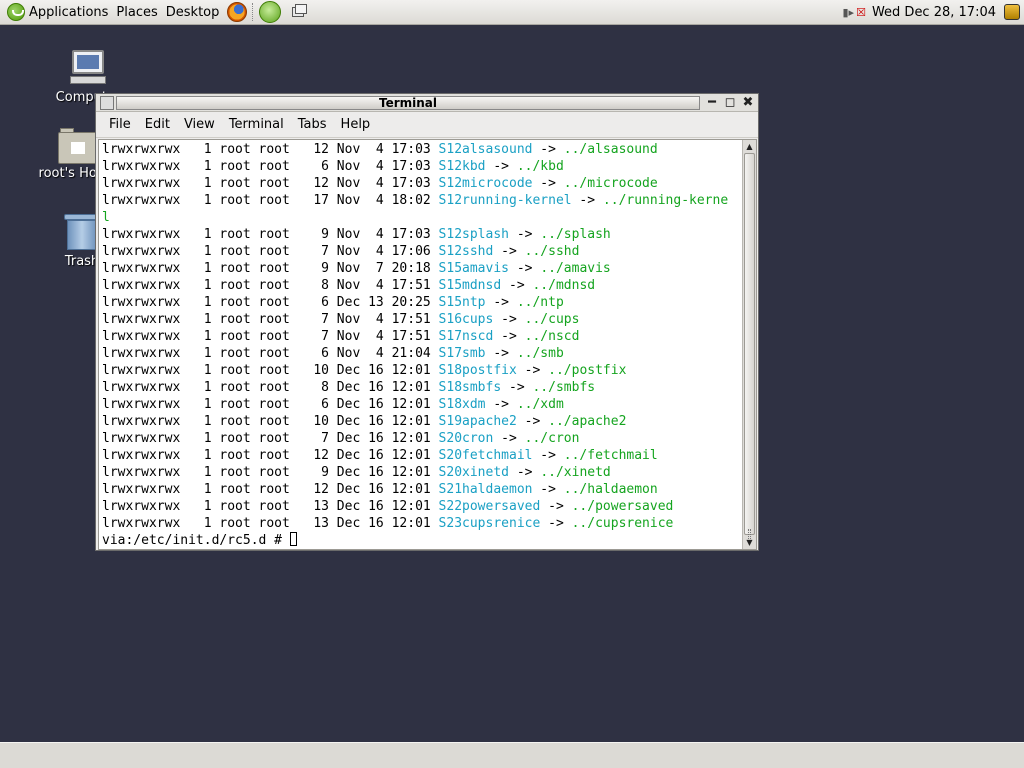  I want to click on symlink-target: ../xdm, so click(540, 404).